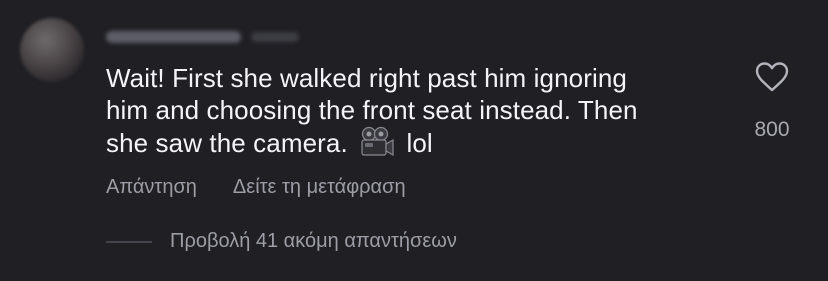 The image size is (828, 281). I want to click on comment-line-3: she saw the camera. lol, so click(416, 145).